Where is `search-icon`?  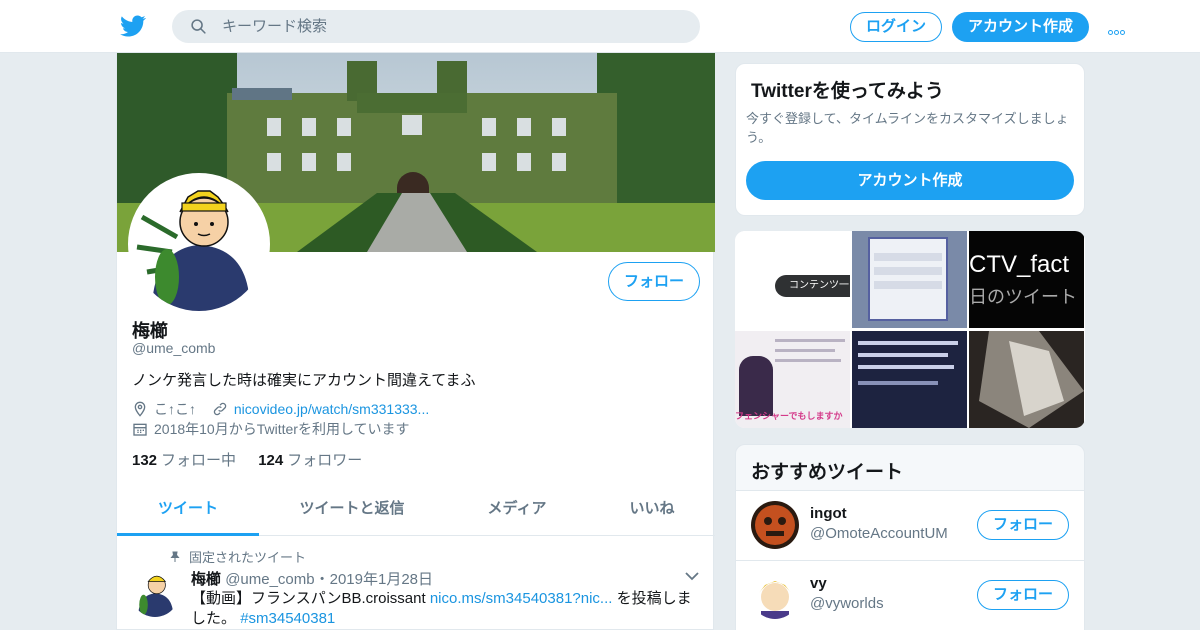
search-icon is located at coordinates (198, 26).